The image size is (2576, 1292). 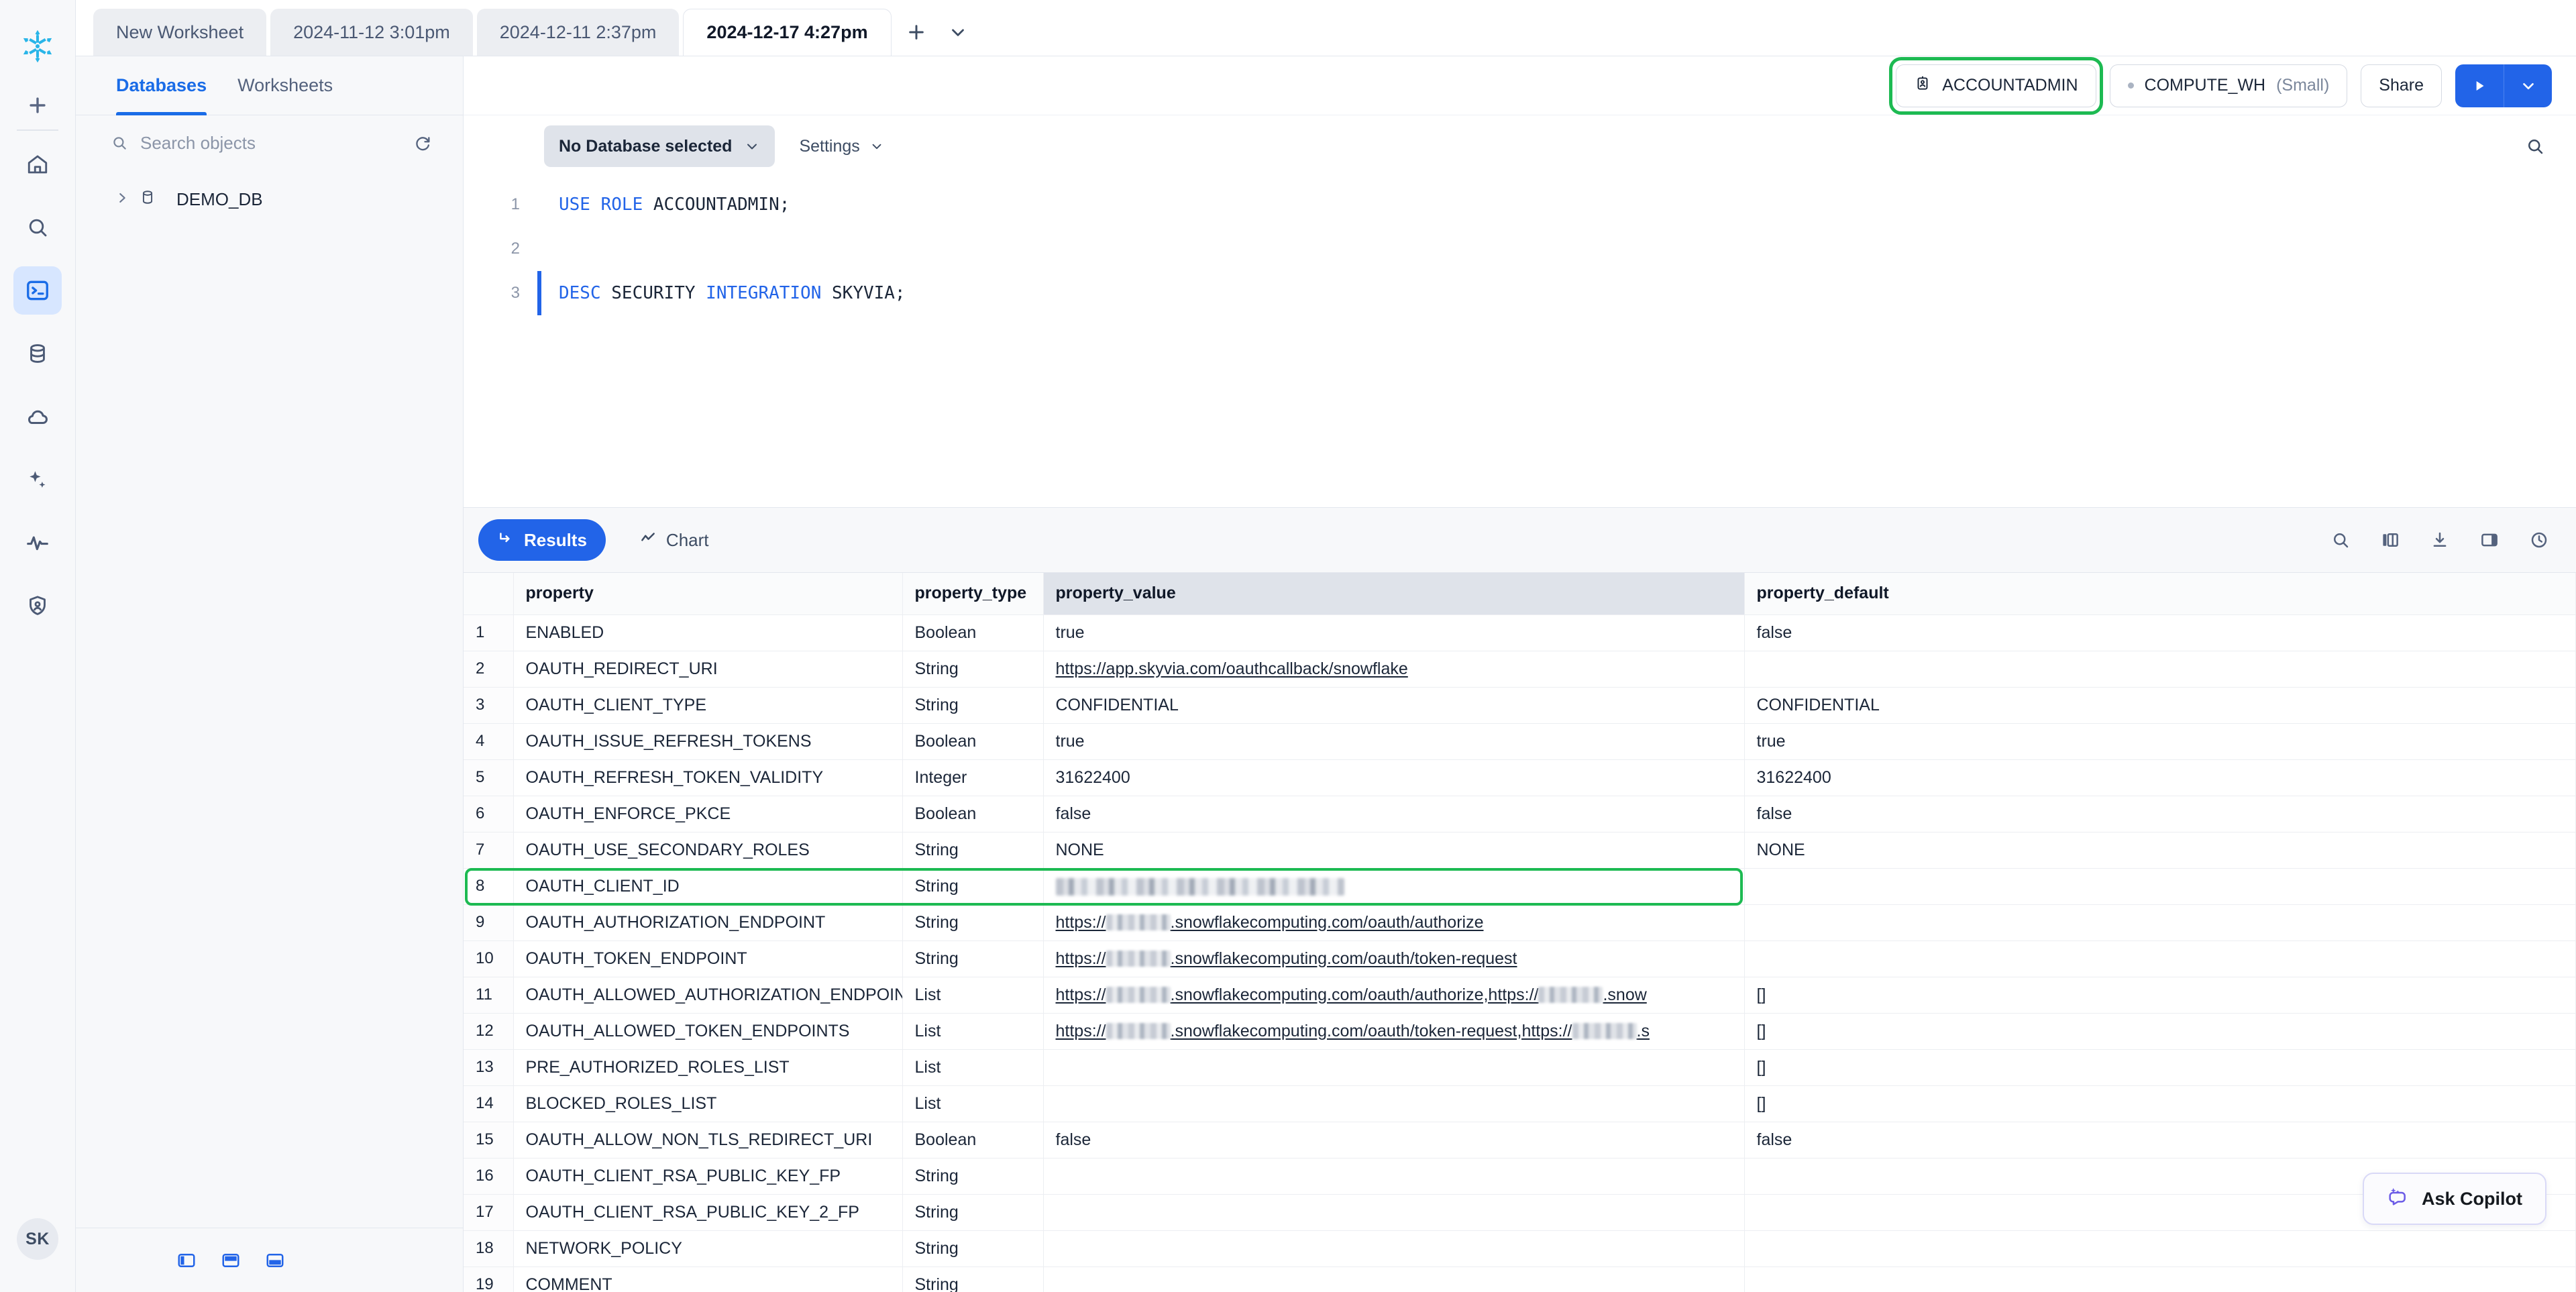 I want to click on table-row: 7 OAUTH_USE_SECONDARY_ROLES String NONE NONE, so click(x=1520, y=850).